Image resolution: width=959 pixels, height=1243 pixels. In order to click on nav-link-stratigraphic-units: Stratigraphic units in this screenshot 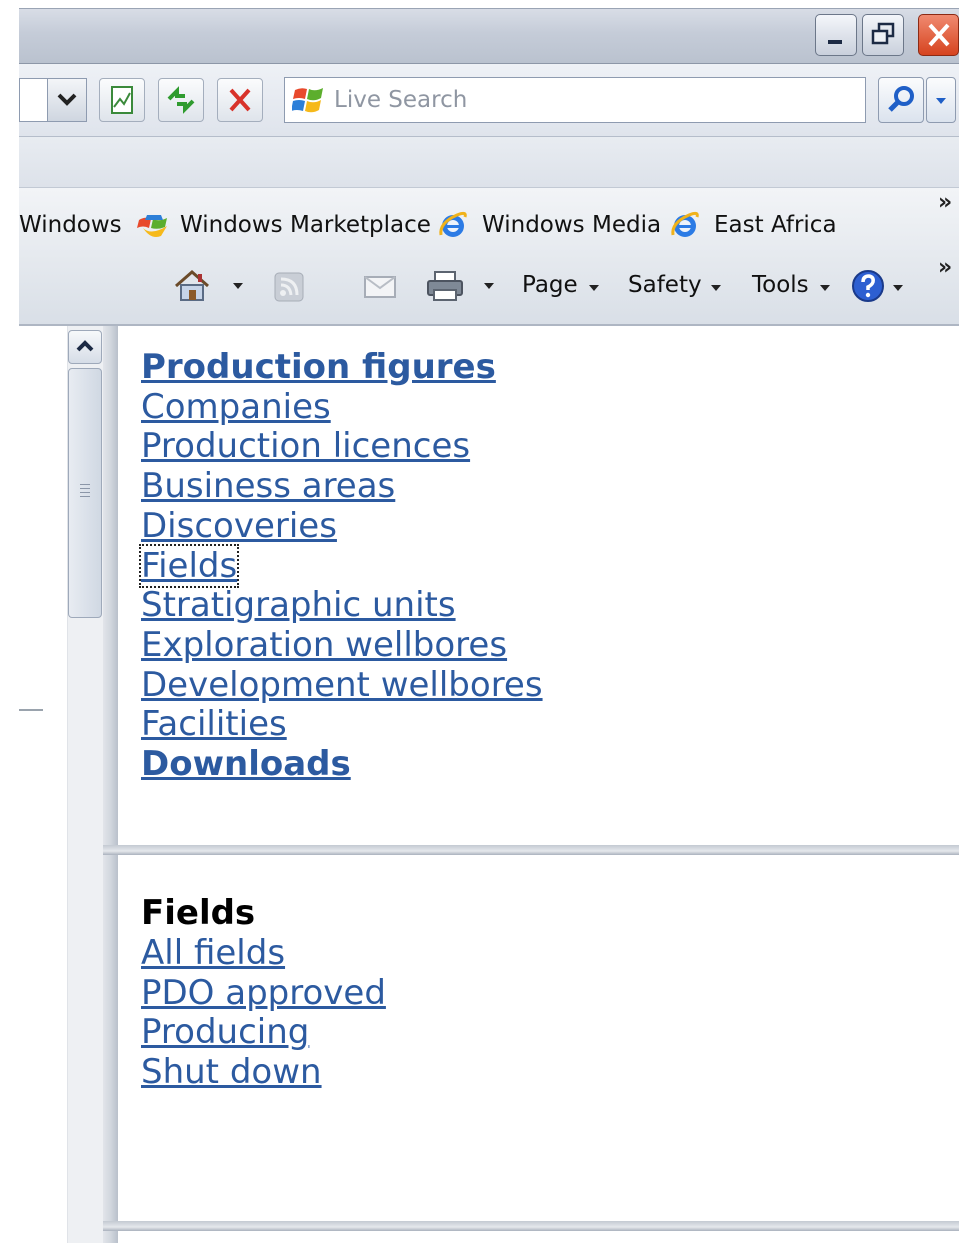, I will do `click(342, 606)`.